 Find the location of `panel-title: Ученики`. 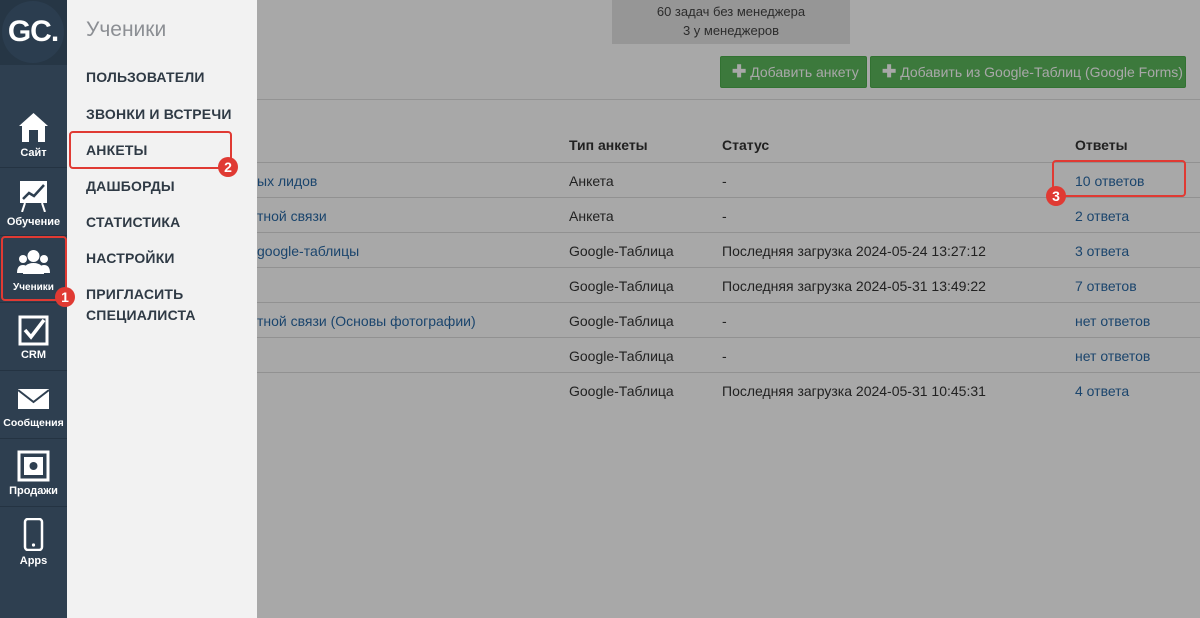

panel-title: Ученики is located at coordinates (126, 29).